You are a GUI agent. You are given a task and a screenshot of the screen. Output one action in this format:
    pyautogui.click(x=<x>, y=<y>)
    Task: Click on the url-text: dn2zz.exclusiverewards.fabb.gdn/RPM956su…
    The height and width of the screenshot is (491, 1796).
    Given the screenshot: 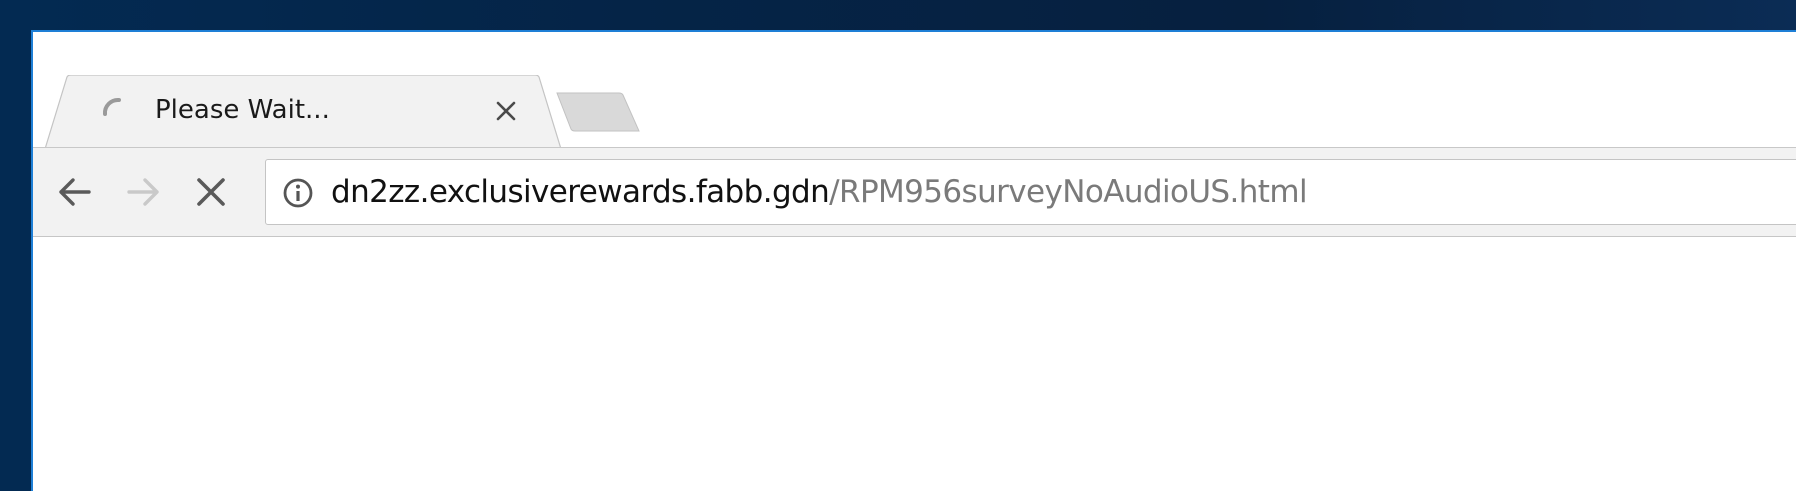 What is the action you would take?
    pyautogui.click(x=819, y=192)
    